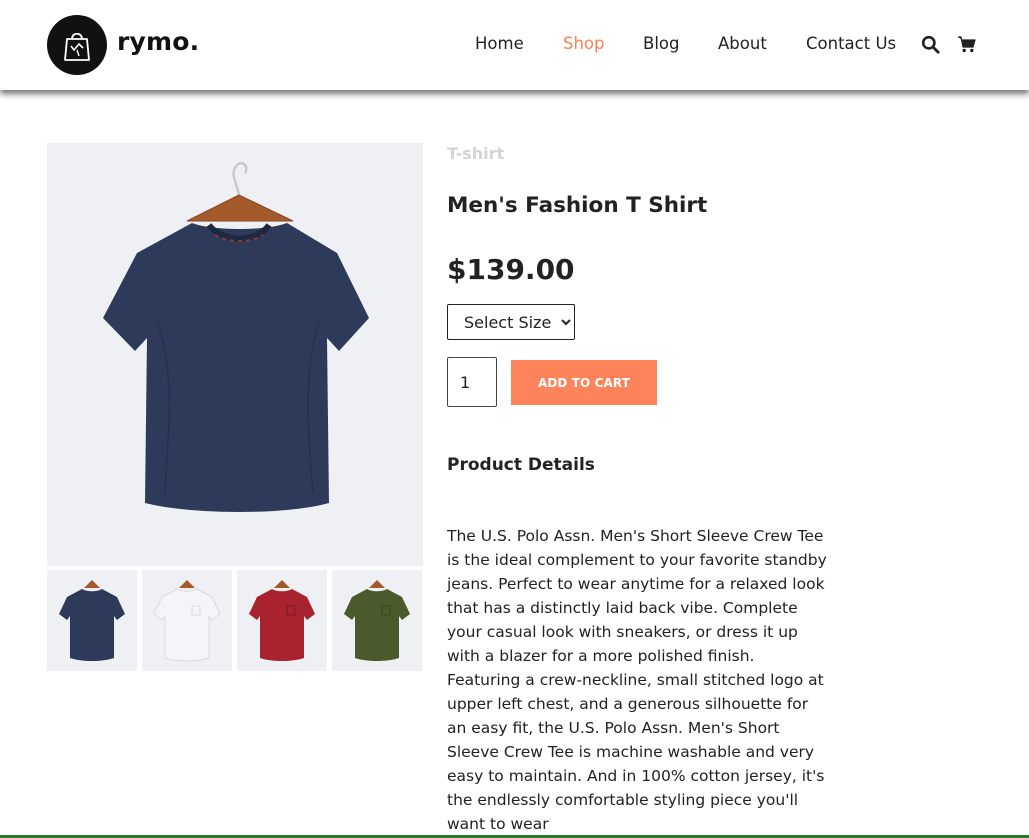  What do you see at coordinates (187, 620) in the screenshot?
I see `thumbnail-white` at bounding box center [187, 620].